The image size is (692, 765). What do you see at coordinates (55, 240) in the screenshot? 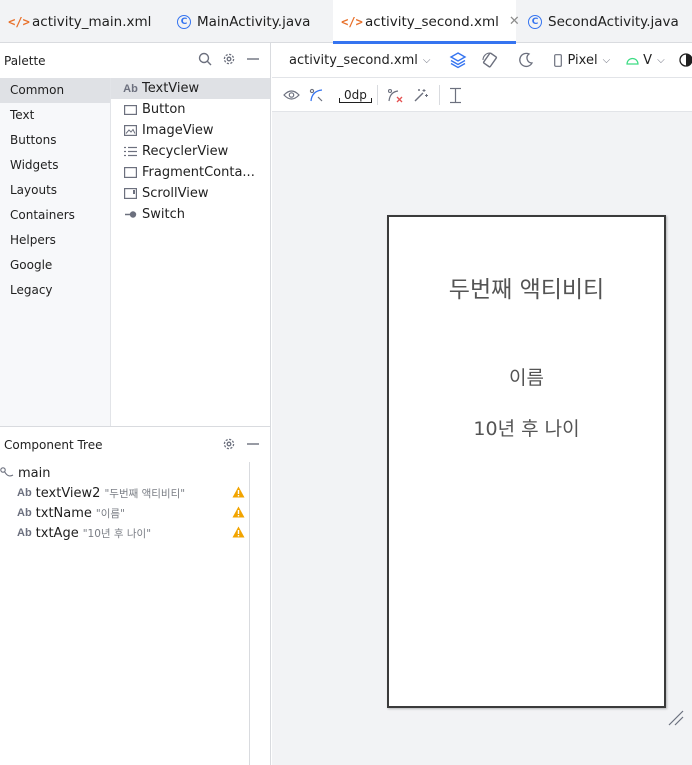
I see `category-helpers: Helpers` at bounding box center [55, 240].